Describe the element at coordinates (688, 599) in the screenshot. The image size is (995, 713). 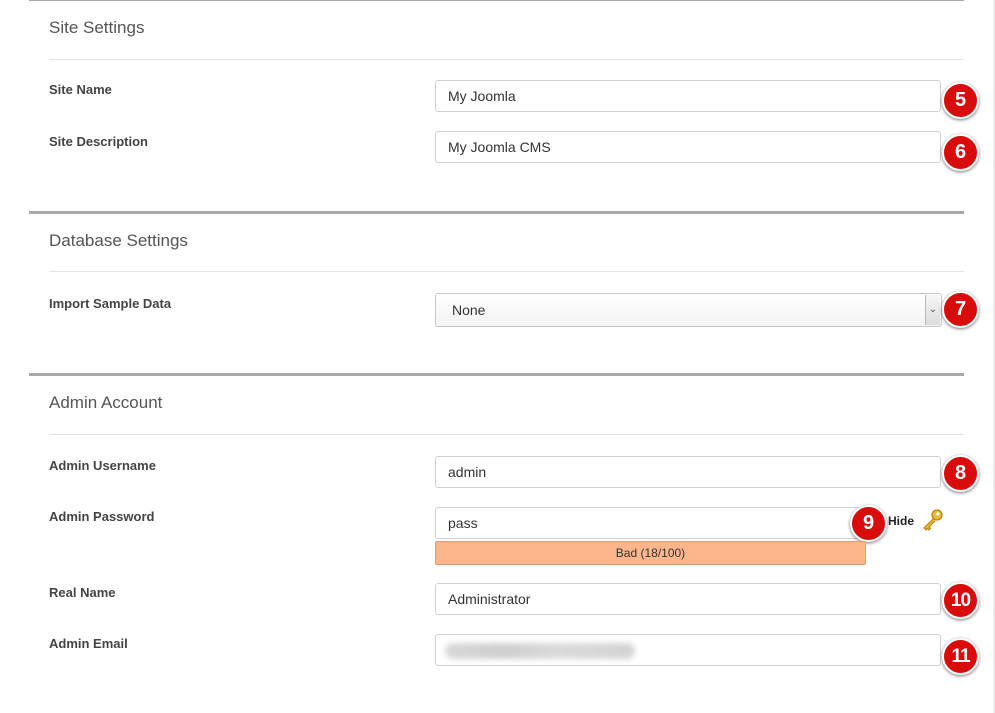
I see `real-name-input: Administrator` at that location.